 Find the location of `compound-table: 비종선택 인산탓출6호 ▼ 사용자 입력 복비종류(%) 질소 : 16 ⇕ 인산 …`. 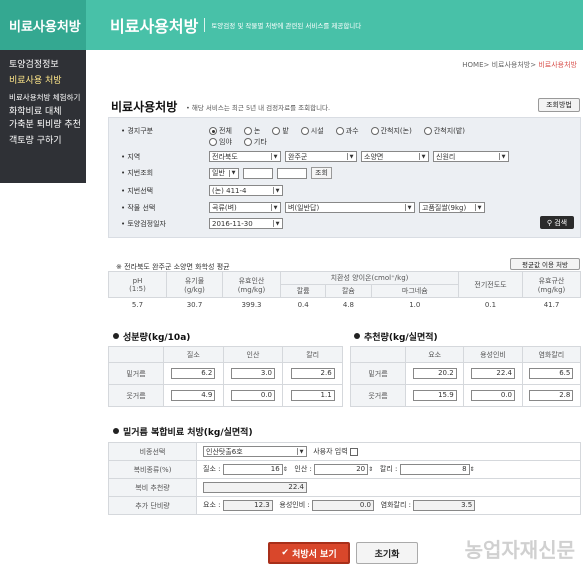

compound-table: 비종선택 인산탓출6호 ▼ 사용자 입력 복비종류(%) 질소 : 16 ⇕ 인산 … is located at coordinates (344, 478).